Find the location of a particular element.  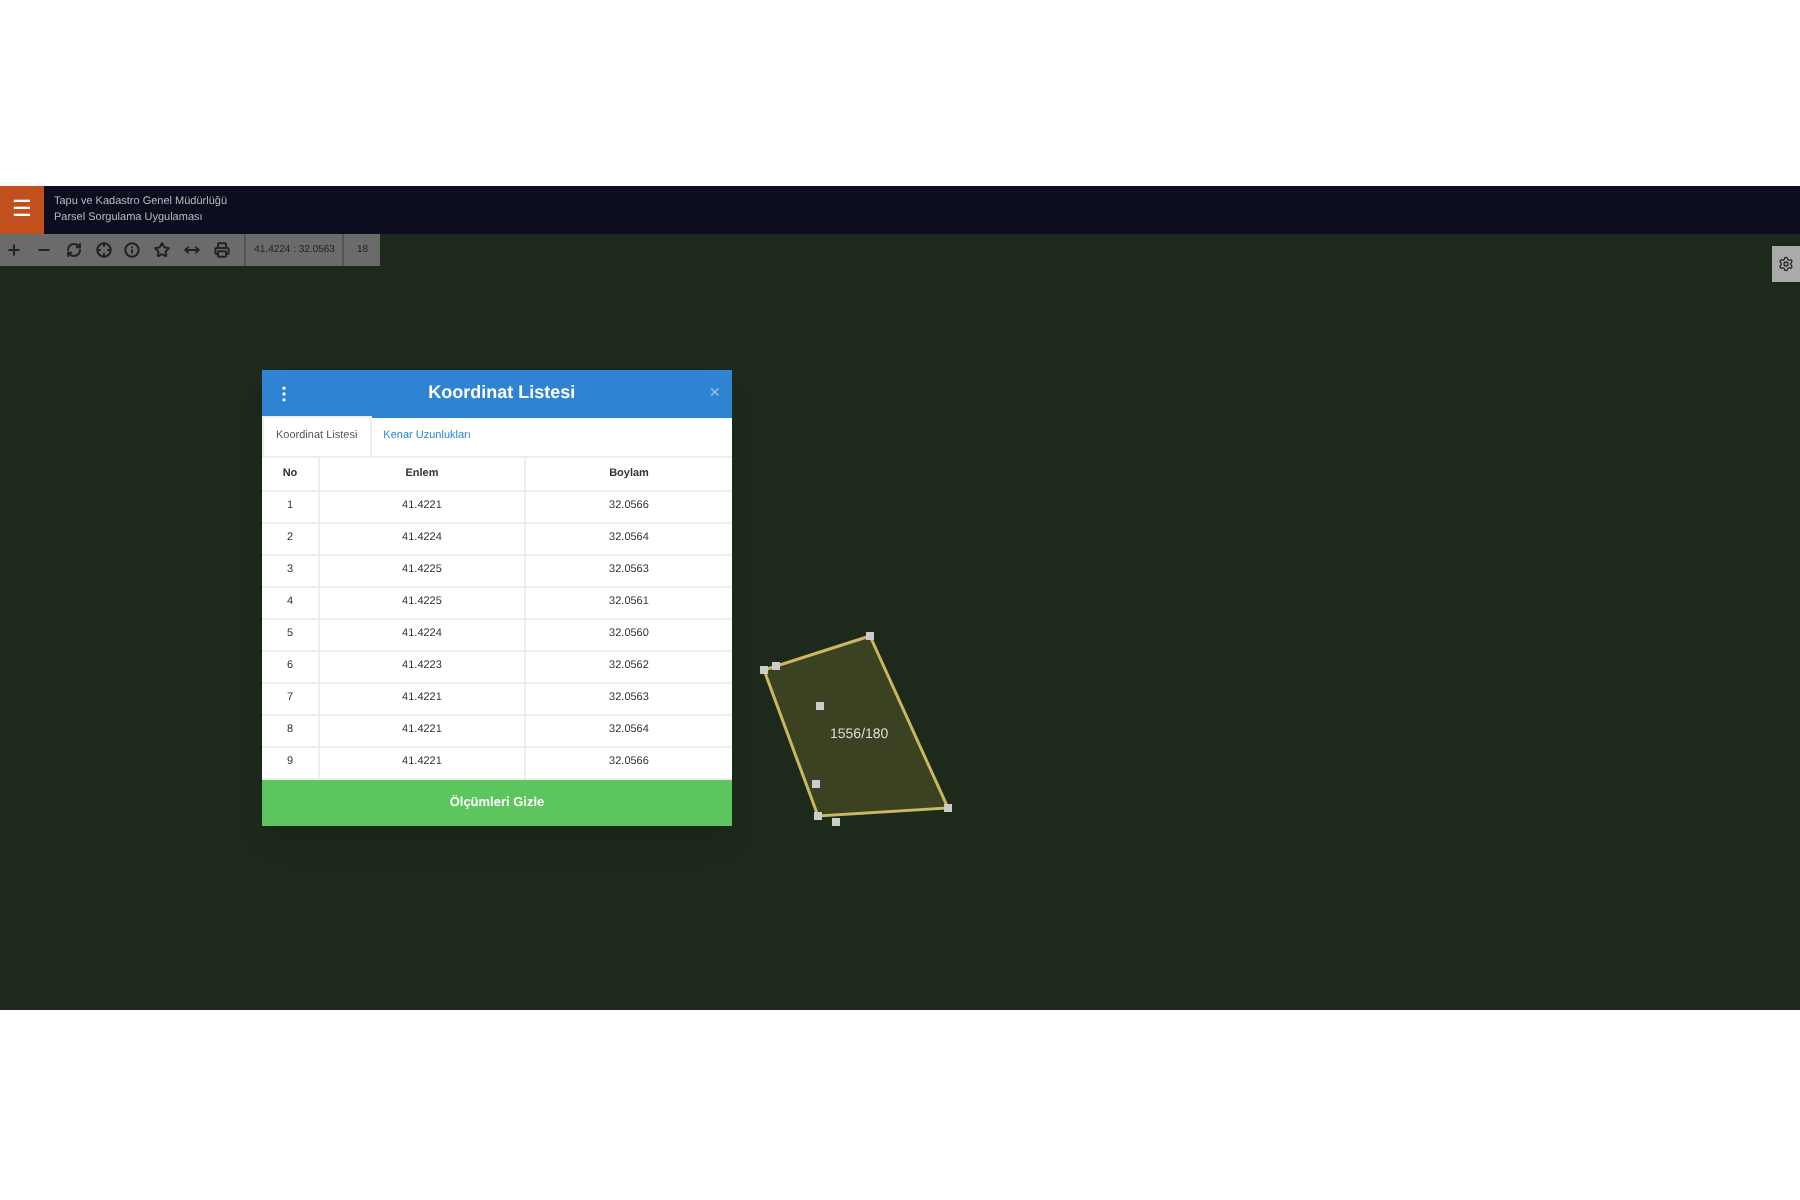

settings-button is located at coordinates (1786, 264).